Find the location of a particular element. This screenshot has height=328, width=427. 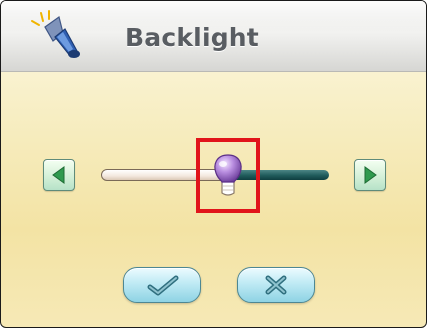

slider-highlight-box is located at coordinates (227, 175).